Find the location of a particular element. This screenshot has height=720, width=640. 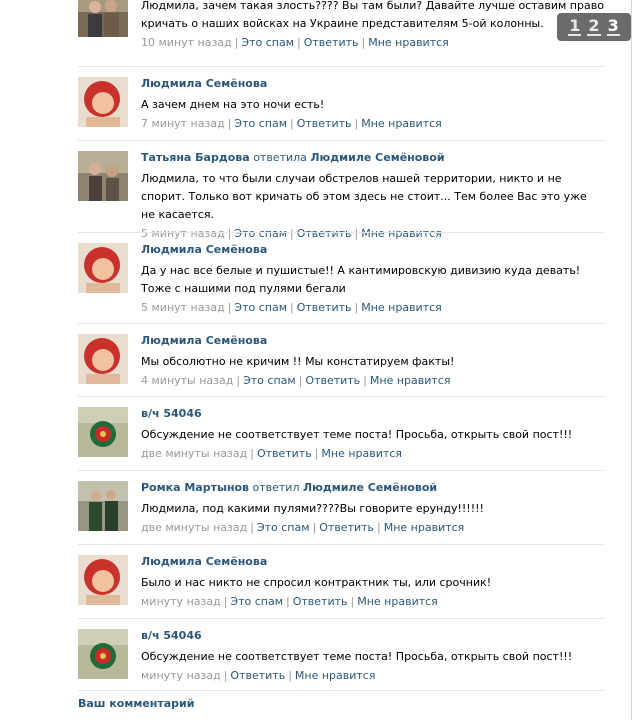

comment-time: 7 минут назад is located at coordinates (183, 123).